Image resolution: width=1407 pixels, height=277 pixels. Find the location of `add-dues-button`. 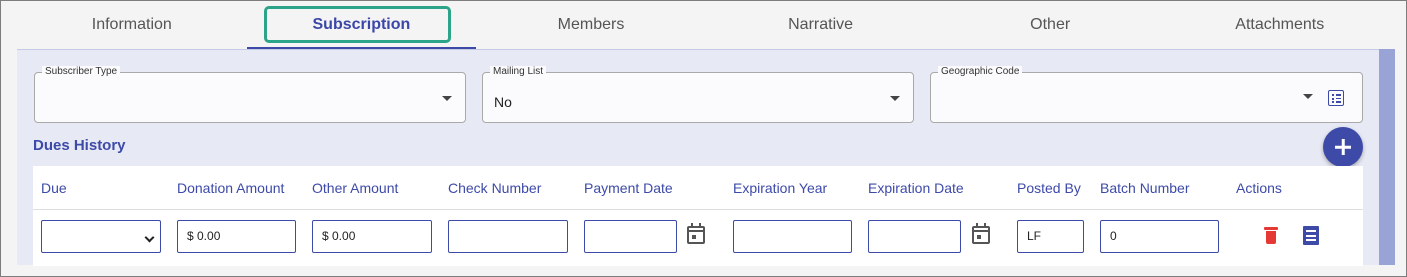

add-dues-button is located at coordinates (1343, 147).